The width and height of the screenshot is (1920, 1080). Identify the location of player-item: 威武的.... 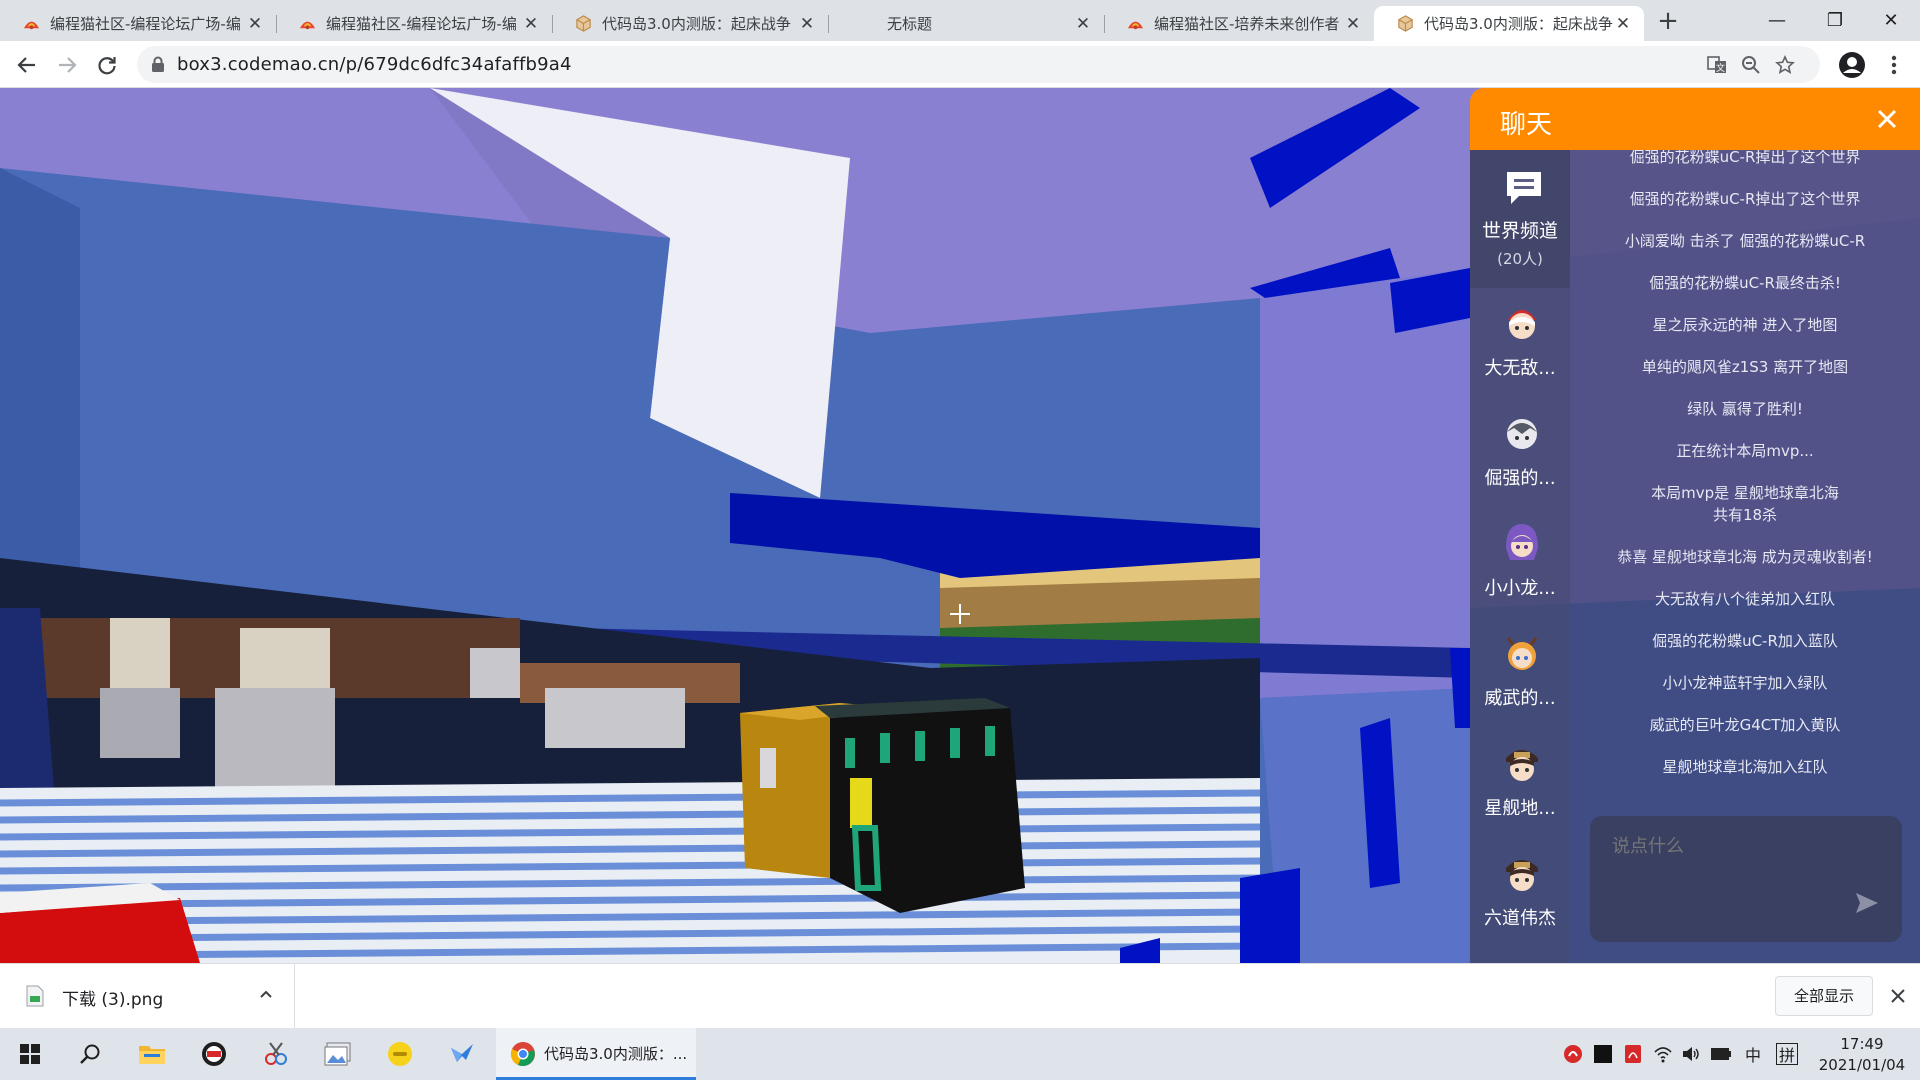
(1520, 673).